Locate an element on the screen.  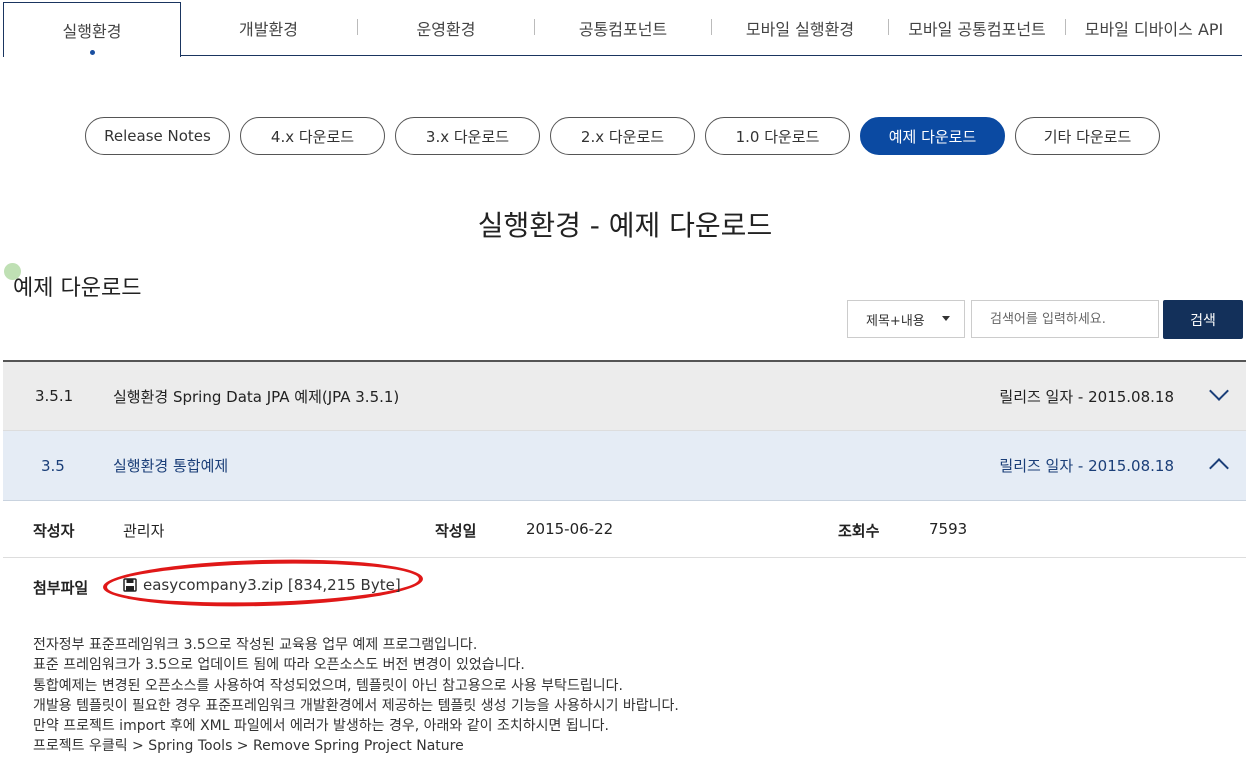
views-label: 조회수 is located at coordinates (859, 531).